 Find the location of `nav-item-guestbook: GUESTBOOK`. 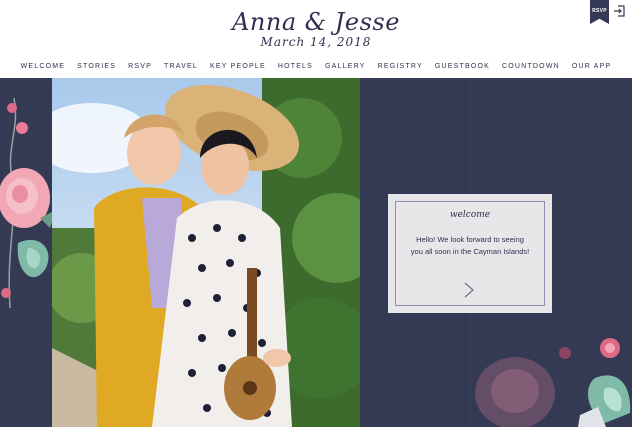

nav-item-guestbook: GUESTBOOK is located at coordinates (462, 66).